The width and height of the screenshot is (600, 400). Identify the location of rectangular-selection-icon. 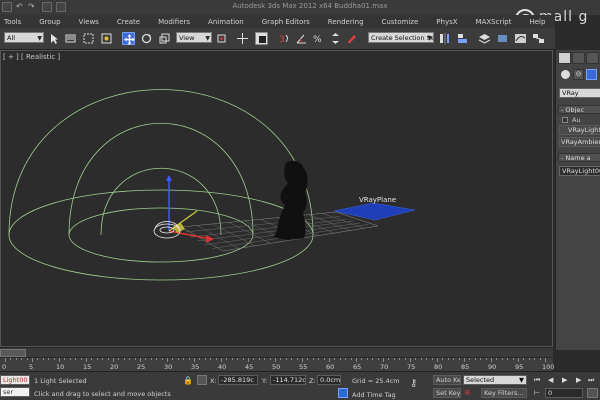
(88, 38).